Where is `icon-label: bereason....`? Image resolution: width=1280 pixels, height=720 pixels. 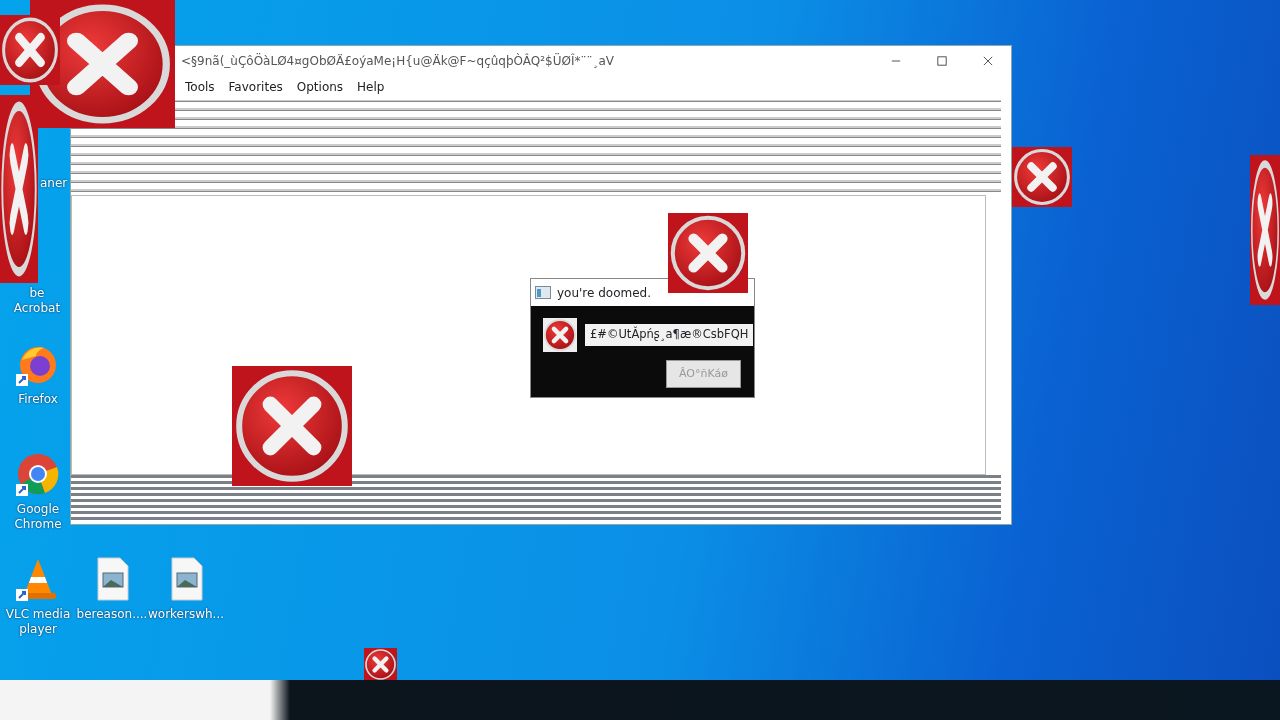
icon-label: bereason.... is located at coordinates (112, 614).